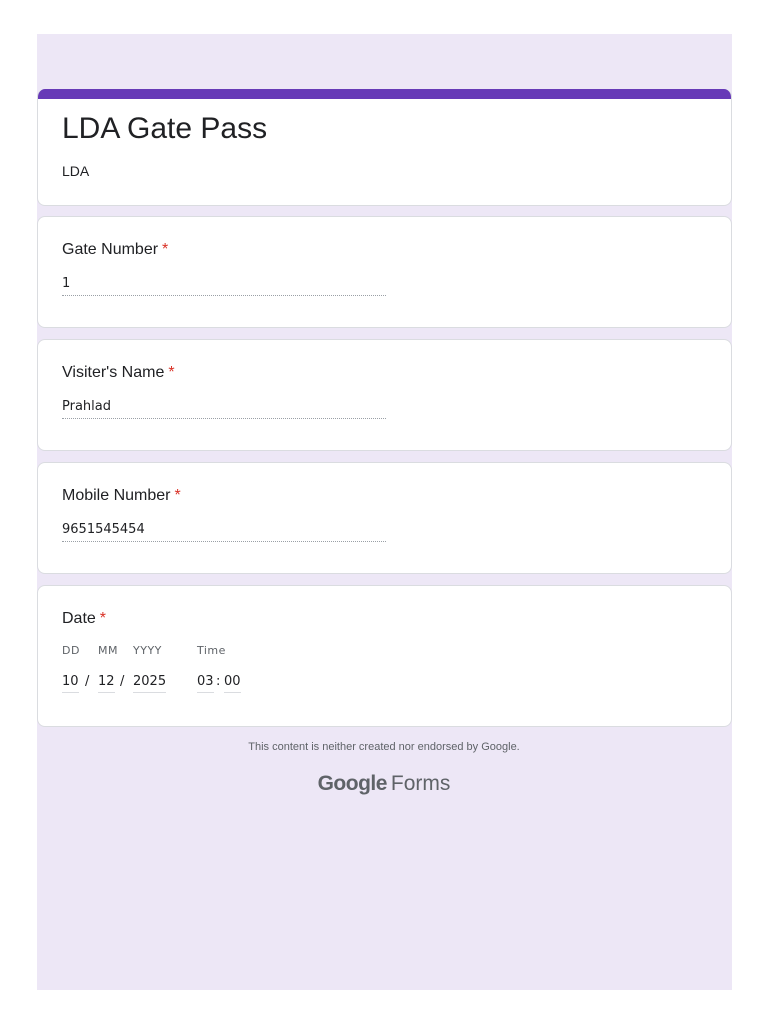 This screenshot has width=768, height=1024. Describe the element at coordinates (79, 618) in the screenshot. I see `question-label: Date` at that location.